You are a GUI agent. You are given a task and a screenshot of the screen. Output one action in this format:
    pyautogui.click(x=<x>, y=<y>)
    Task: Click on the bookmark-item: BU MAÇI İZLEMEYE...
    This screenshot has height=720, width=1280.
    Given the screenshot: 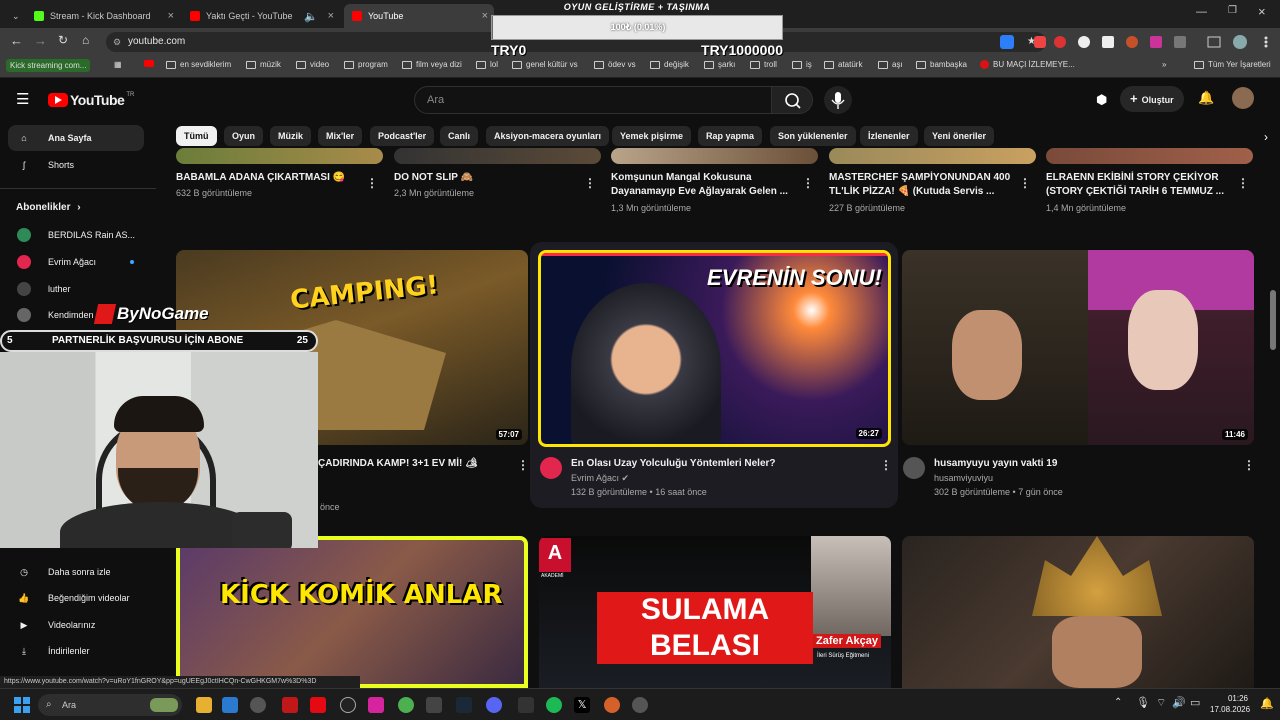 What is the action you would take?
    pyautogui.click(x=1027, y=64)
    